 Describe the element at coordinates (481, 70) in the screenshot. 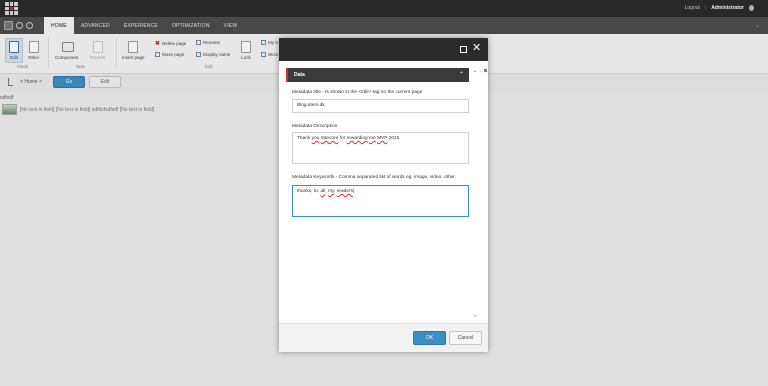

I see `collapse-icon: –` at that location.